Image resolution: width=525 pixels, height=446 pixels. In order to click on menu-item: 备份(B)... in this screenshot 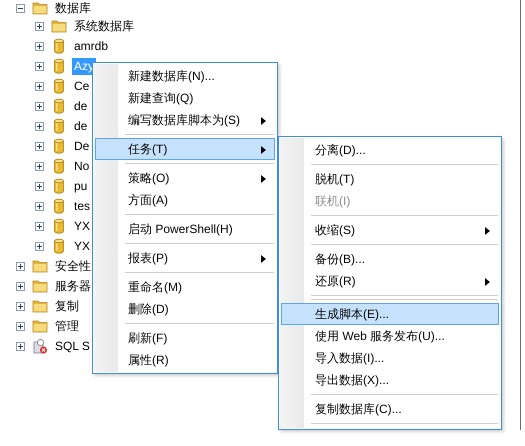, I will do `click(390, 259)`.